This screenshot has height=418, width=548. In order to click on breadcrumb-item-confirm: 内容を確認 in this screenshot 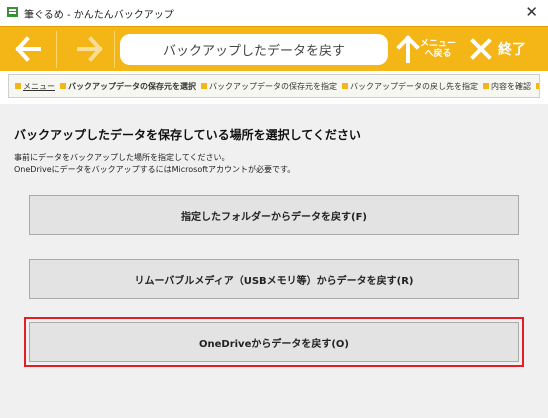, I will do `click(507, 86)`.